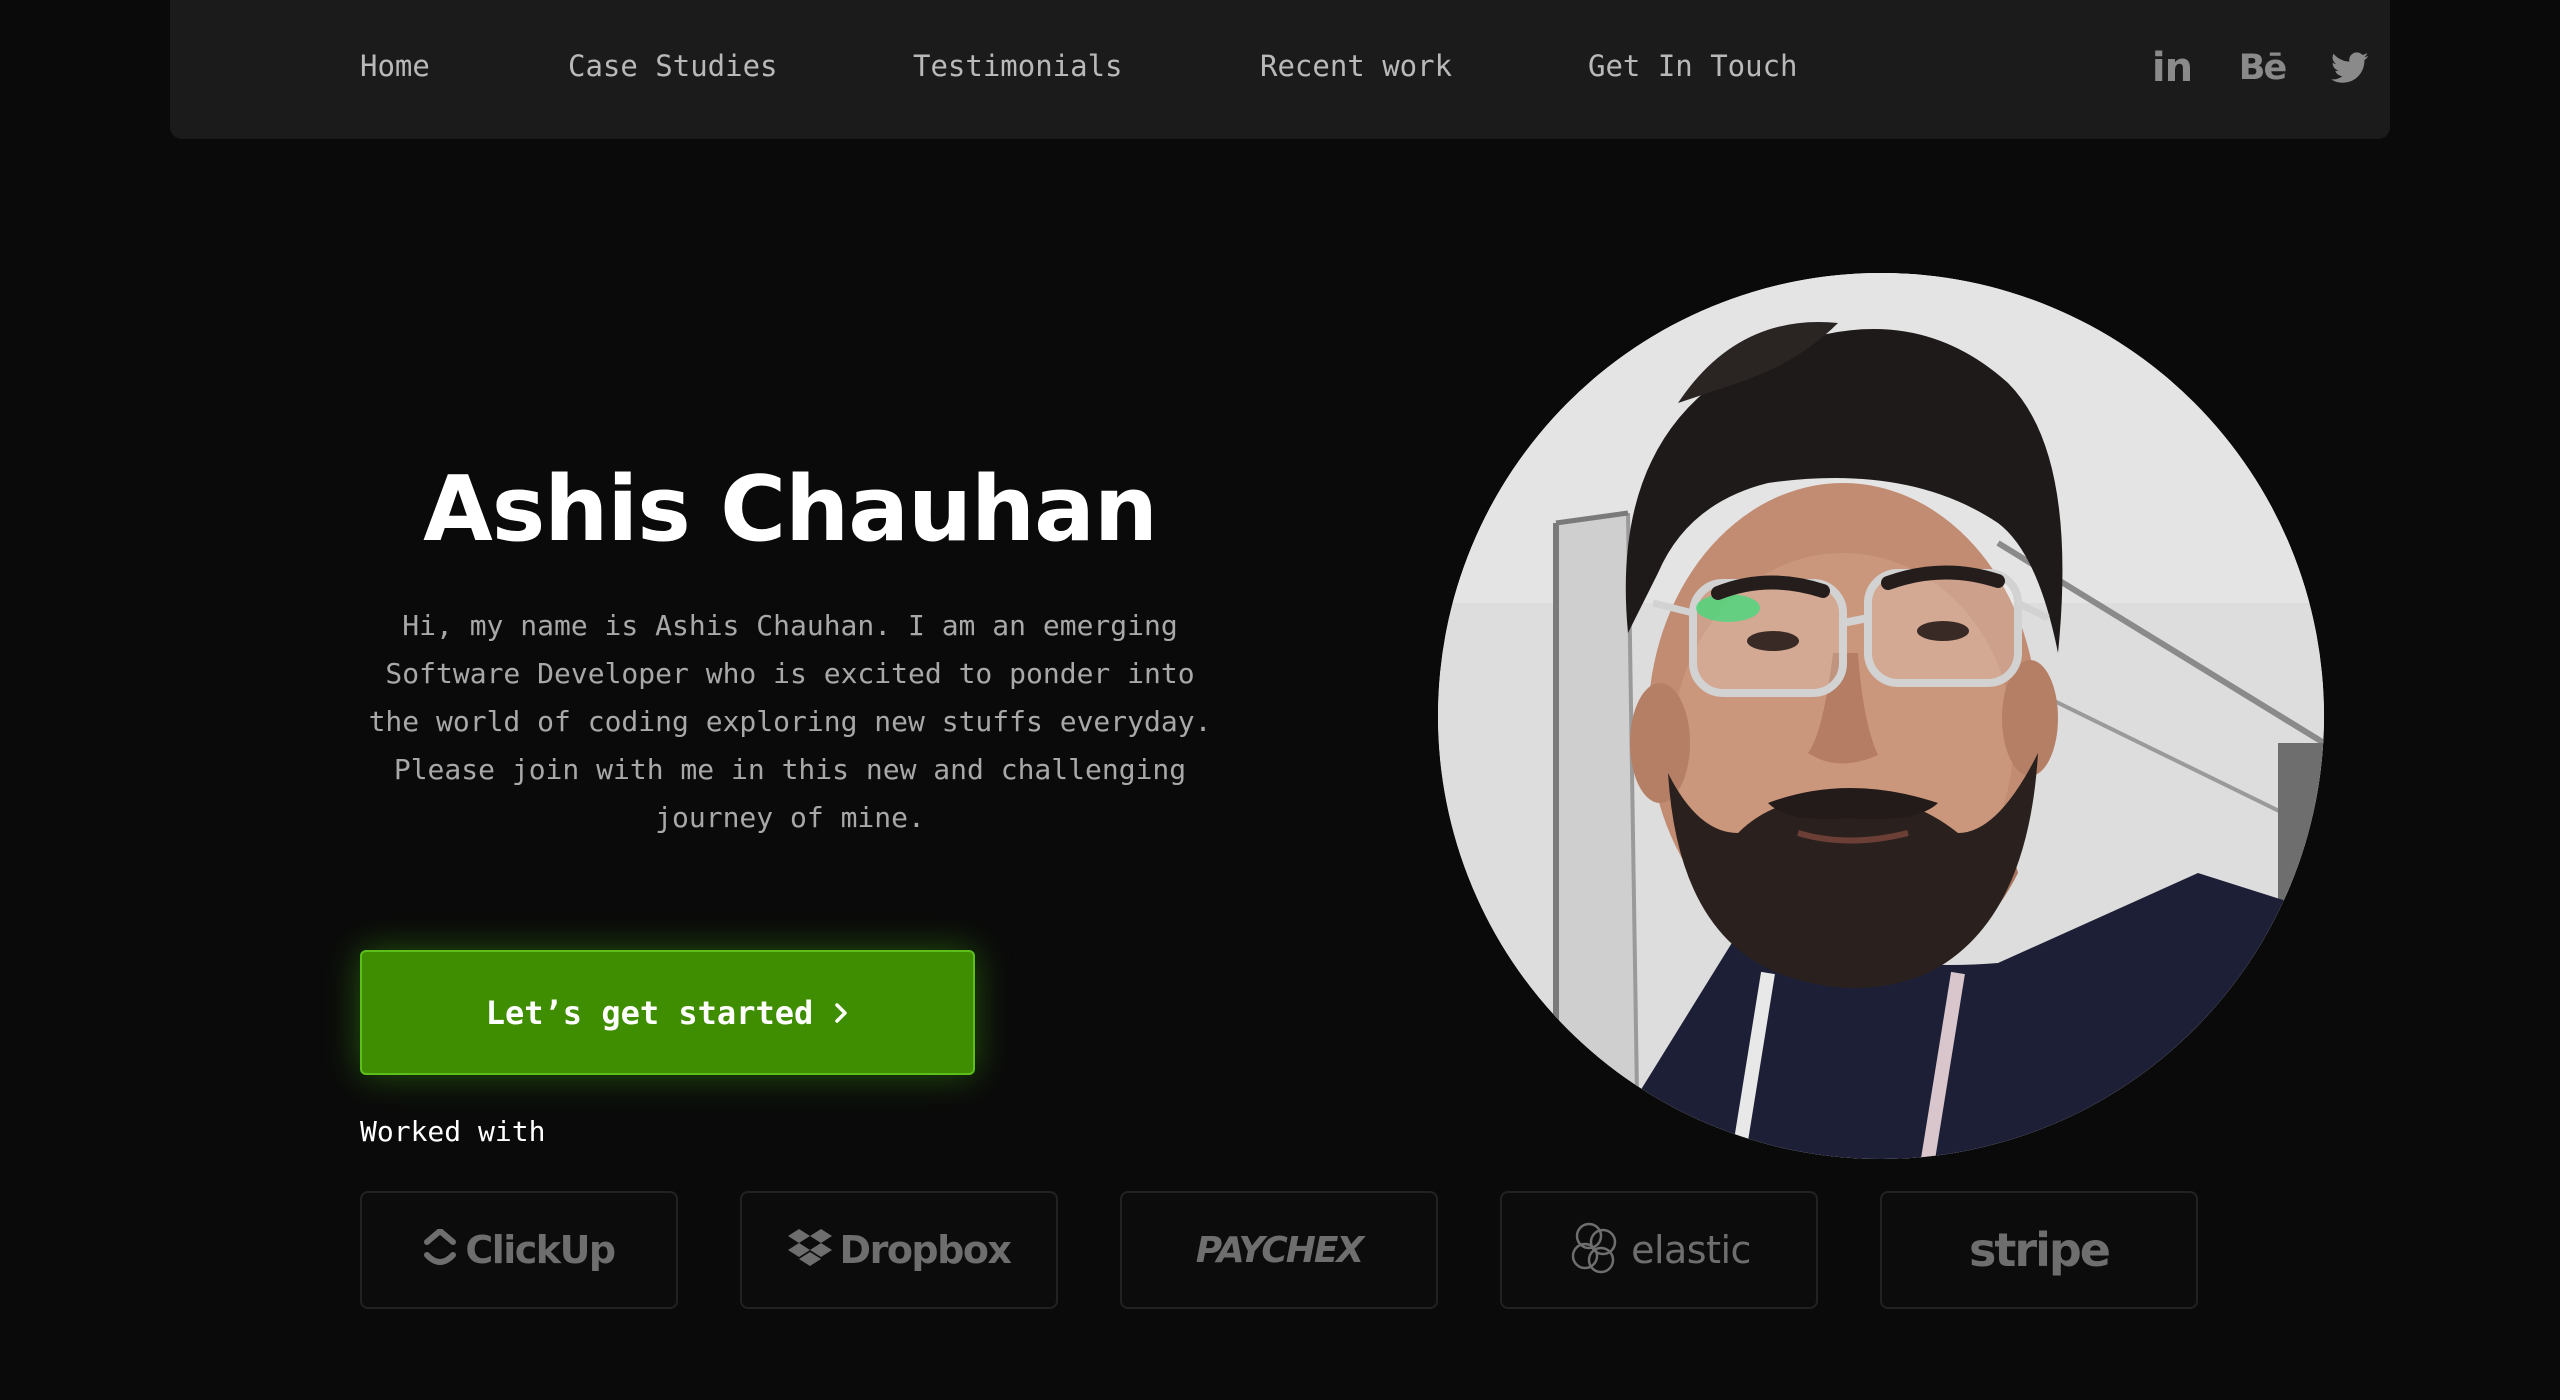  I want to click on twitter-bird-shape, so click(2350, 67).